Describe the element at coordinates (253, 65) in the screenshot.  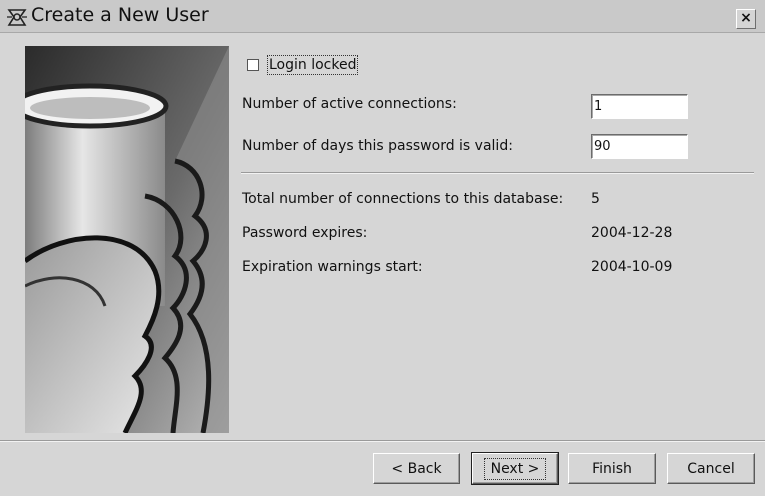
I see `login-locked-checkbox` at that location.